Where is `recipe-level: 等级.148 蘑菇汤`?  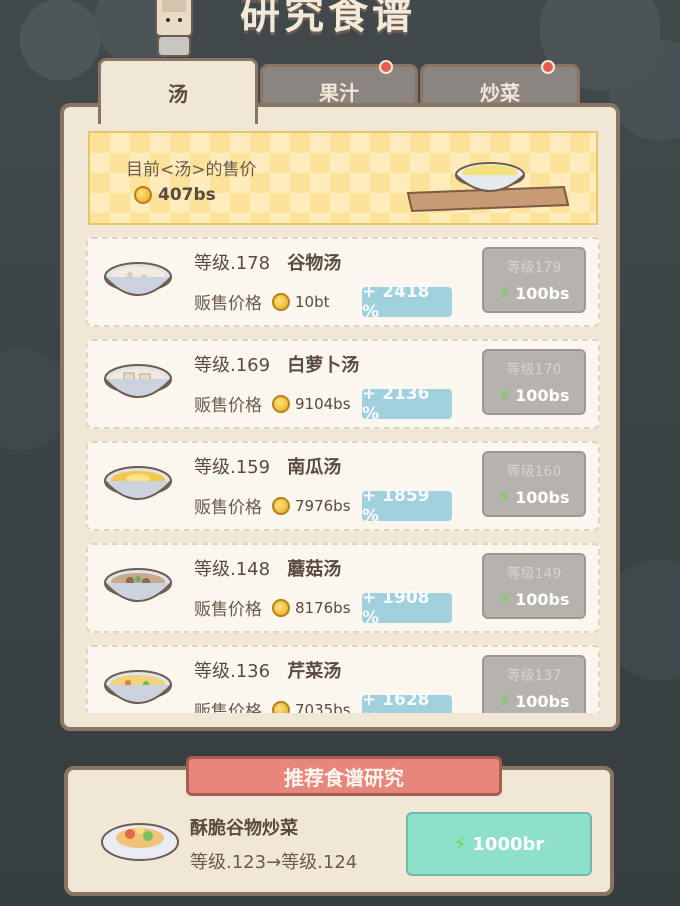 recipe-level: 等级.148 蘑菇汤 is located at coordinates (268, 569).